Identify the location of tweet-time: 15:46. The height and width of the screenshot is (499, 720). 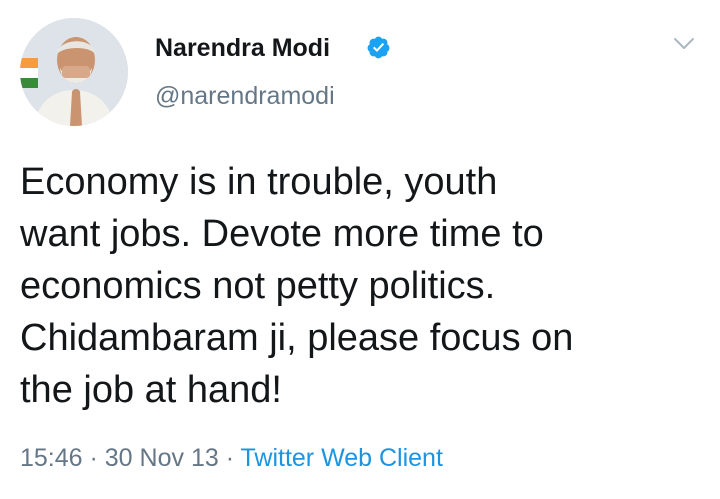
(51, 458).